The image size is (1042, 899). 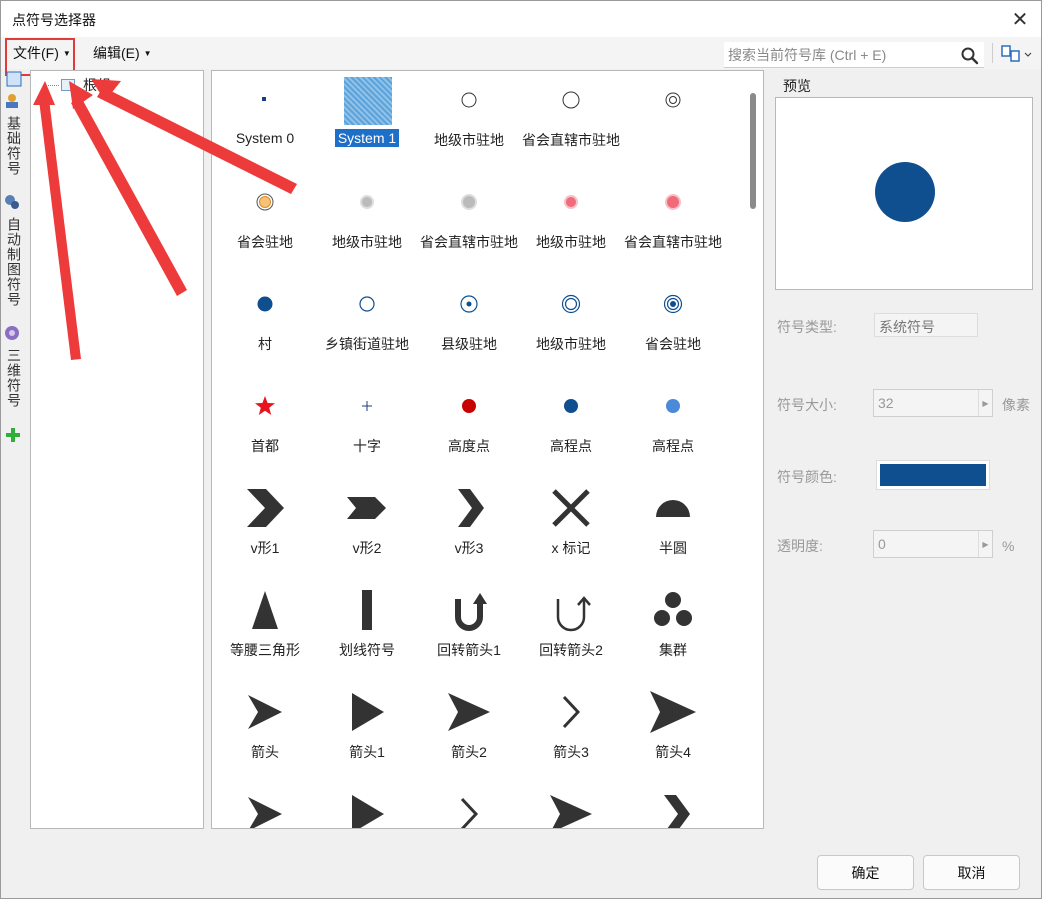 What do you see at coordinates (882, 544) in the screenshot?
I see `opacity-value: 0` at bounding box center [882, 544].